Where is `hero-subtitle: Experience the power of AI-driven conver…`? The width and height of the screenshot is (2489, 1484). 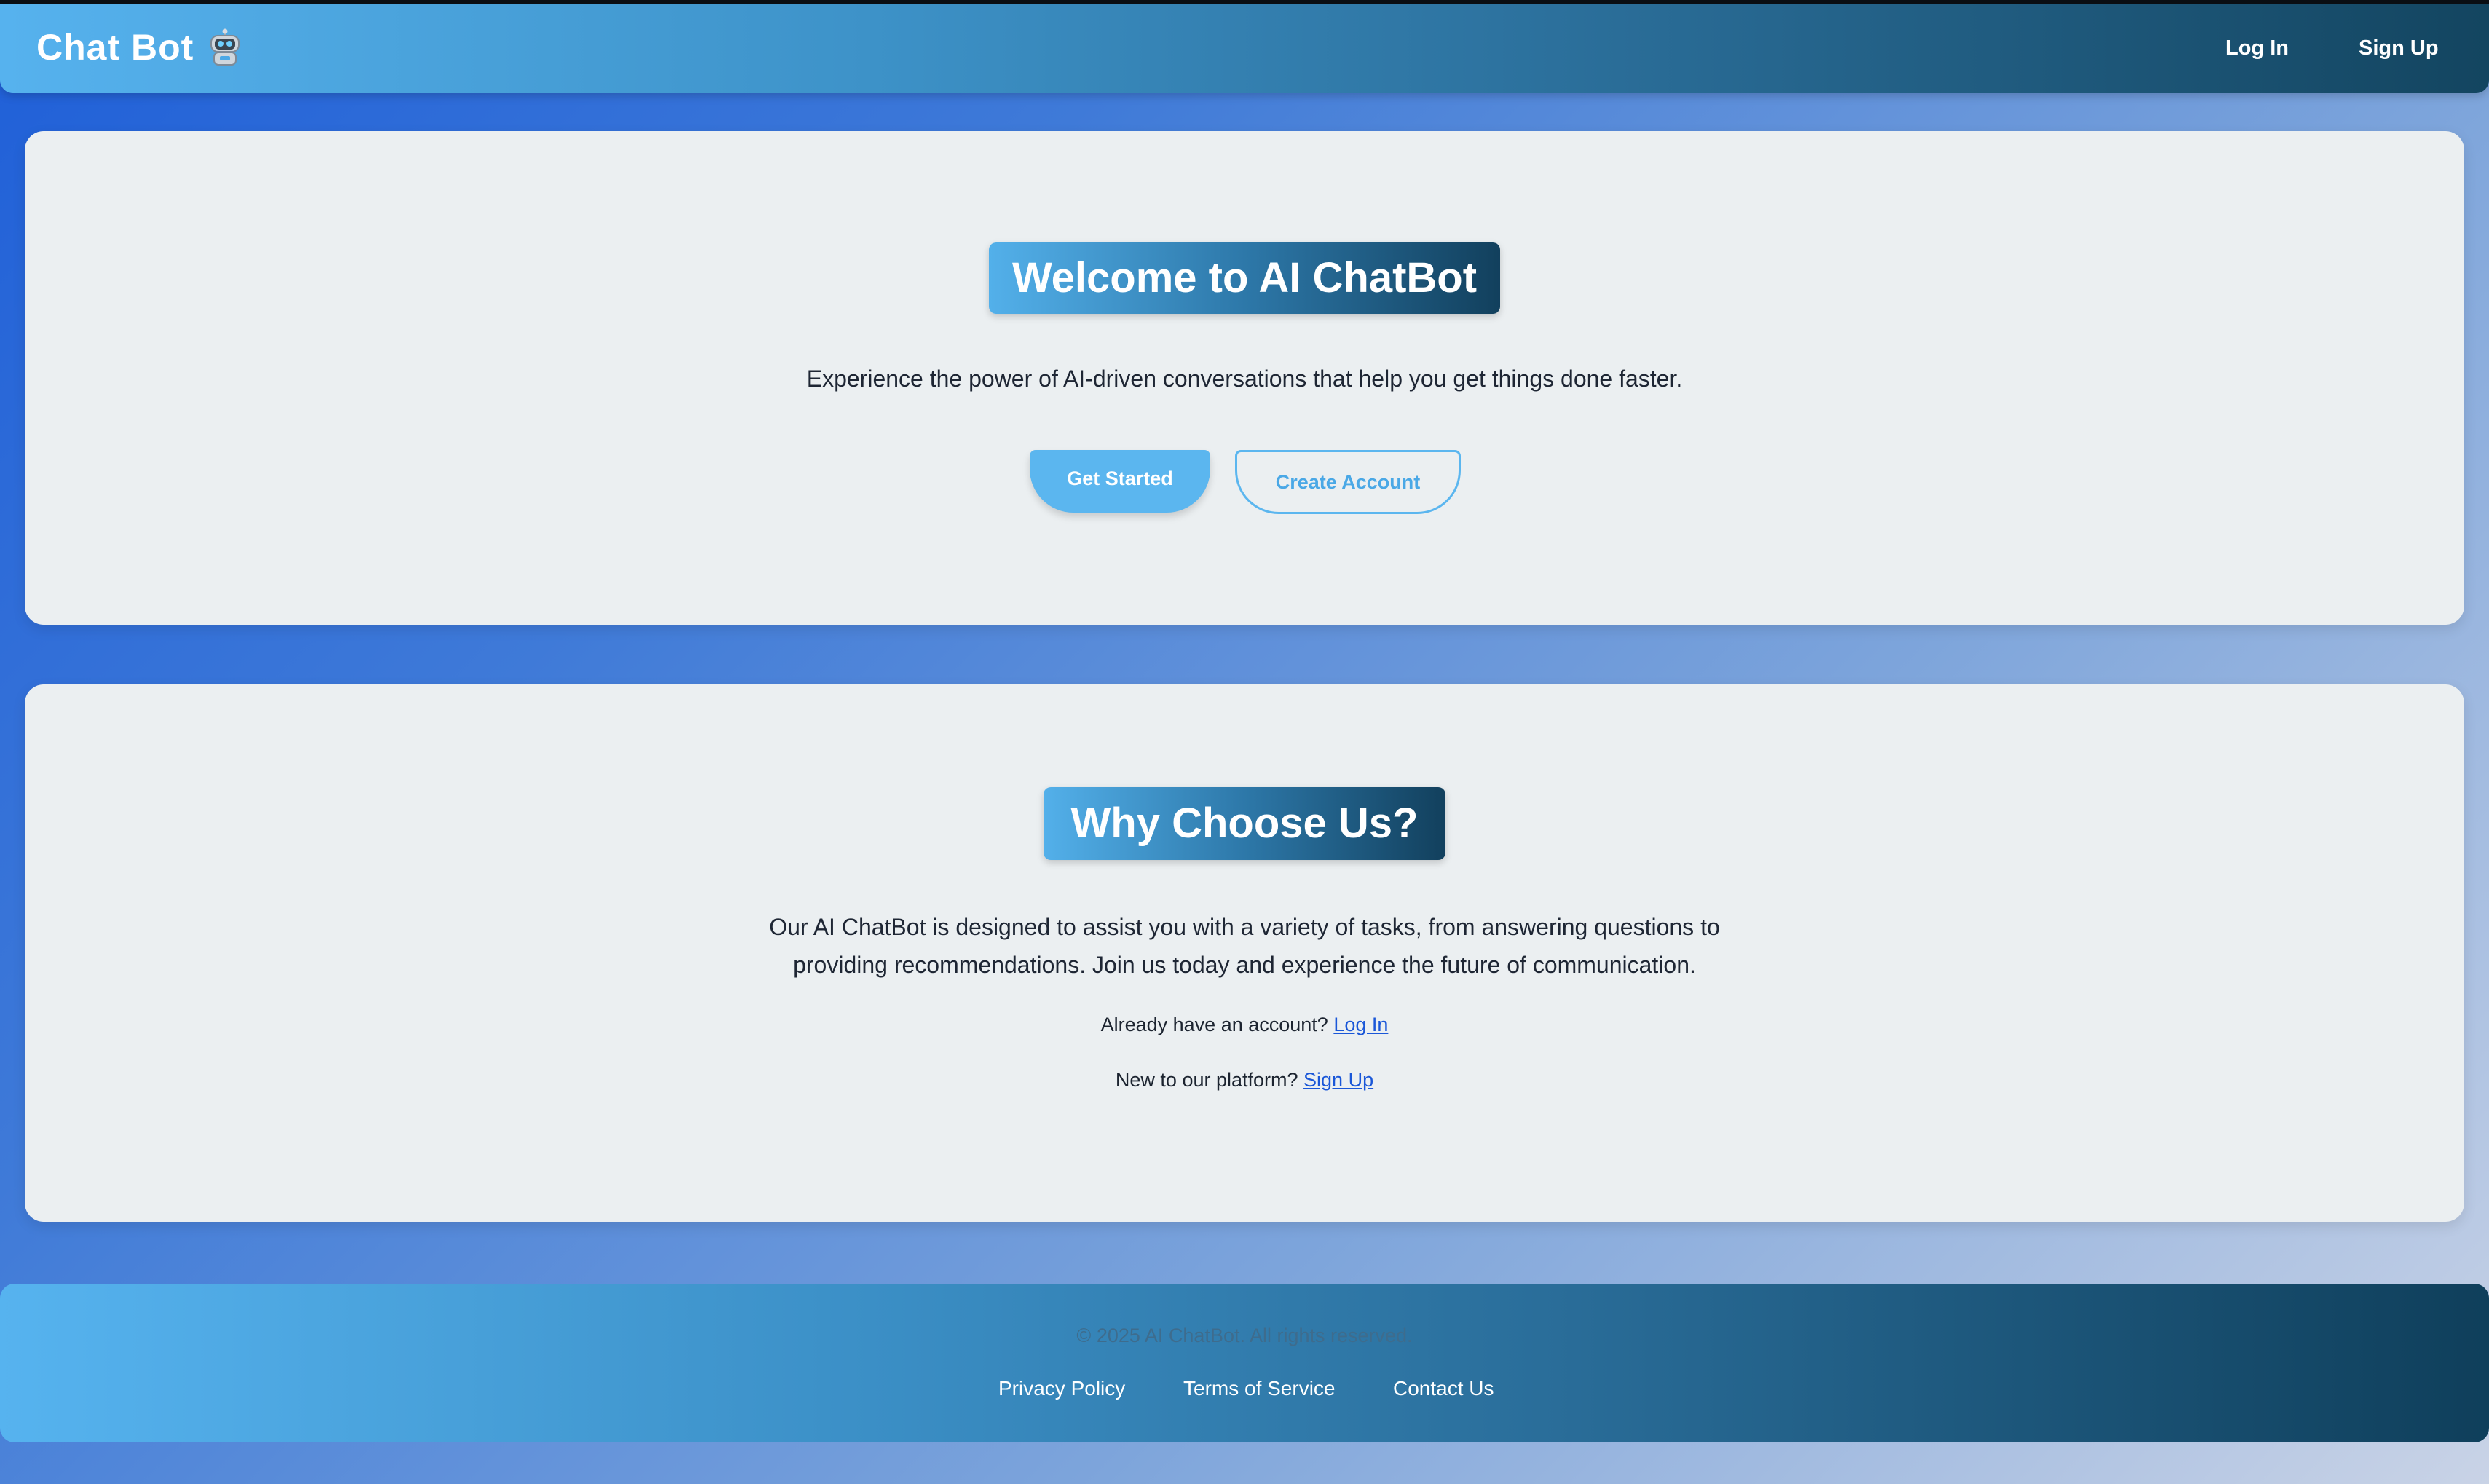 hero-subtitle: Experience the power of AI-driven conver… is located at coordinates (1244, 379).